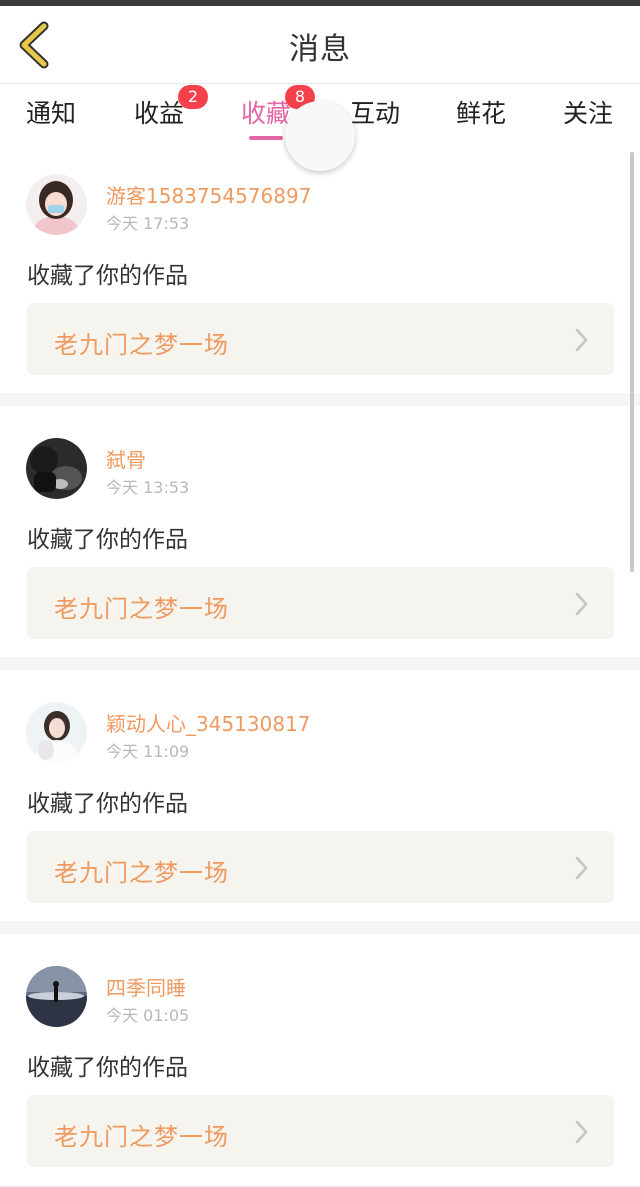 This screenshot has height=1187, width=640. Describe the element at coordinates (126, 458) in the screenshot. I see `username: 弑骨` at that location.